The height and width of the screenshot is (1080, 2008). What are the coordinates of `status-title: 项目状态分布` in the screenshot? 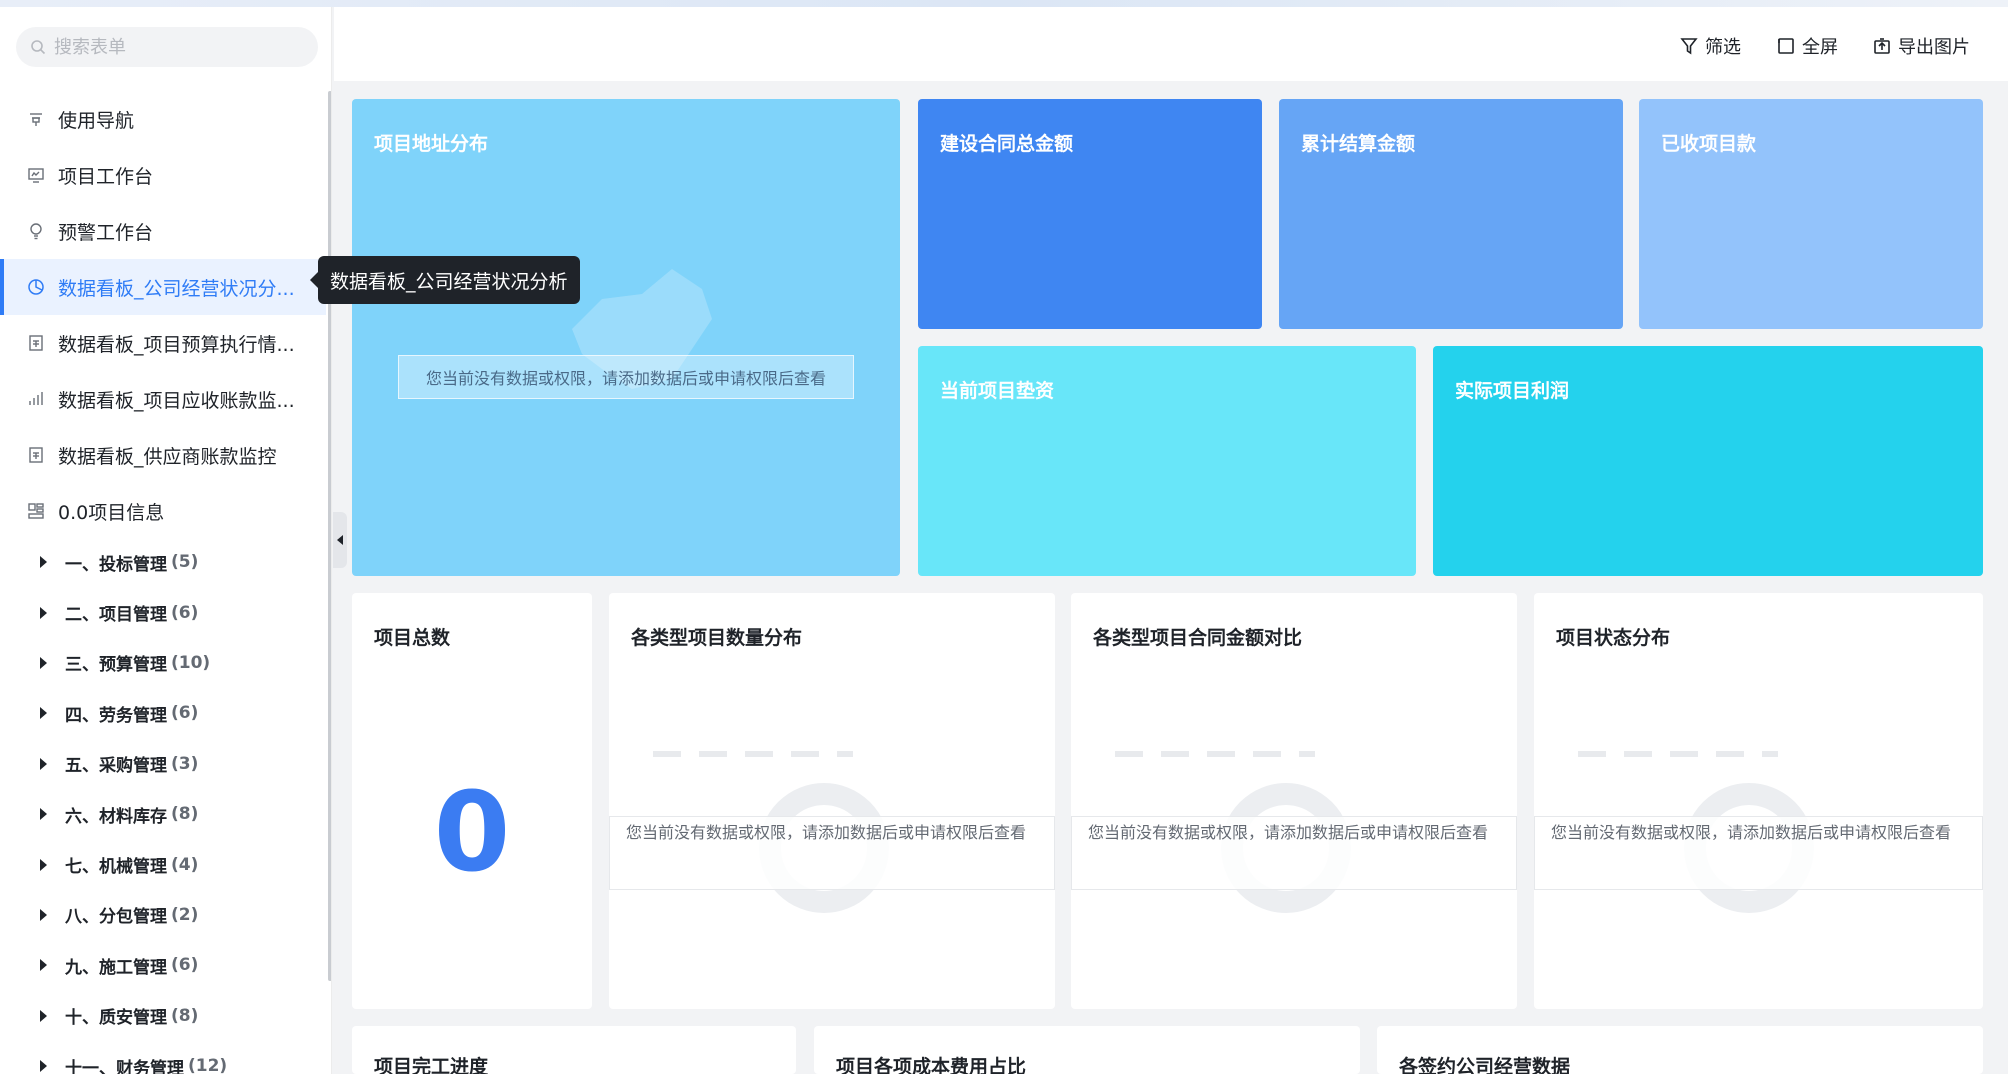 It's located at (1613, 638).